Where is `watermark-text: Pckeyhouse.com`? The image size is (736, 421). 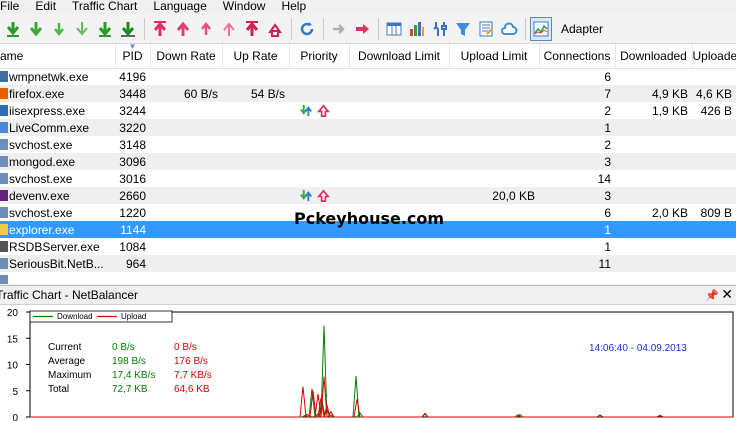 watermark-text: Pckeyhouse.com is located at coordinates (369, 218).